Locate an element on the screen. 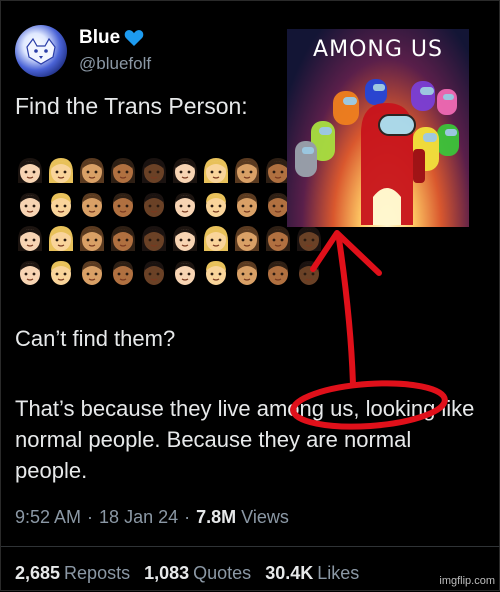 The height and width of the screenshot is (592, 500). body-part-1: That’s because they live is located at coordinates (136, 408).